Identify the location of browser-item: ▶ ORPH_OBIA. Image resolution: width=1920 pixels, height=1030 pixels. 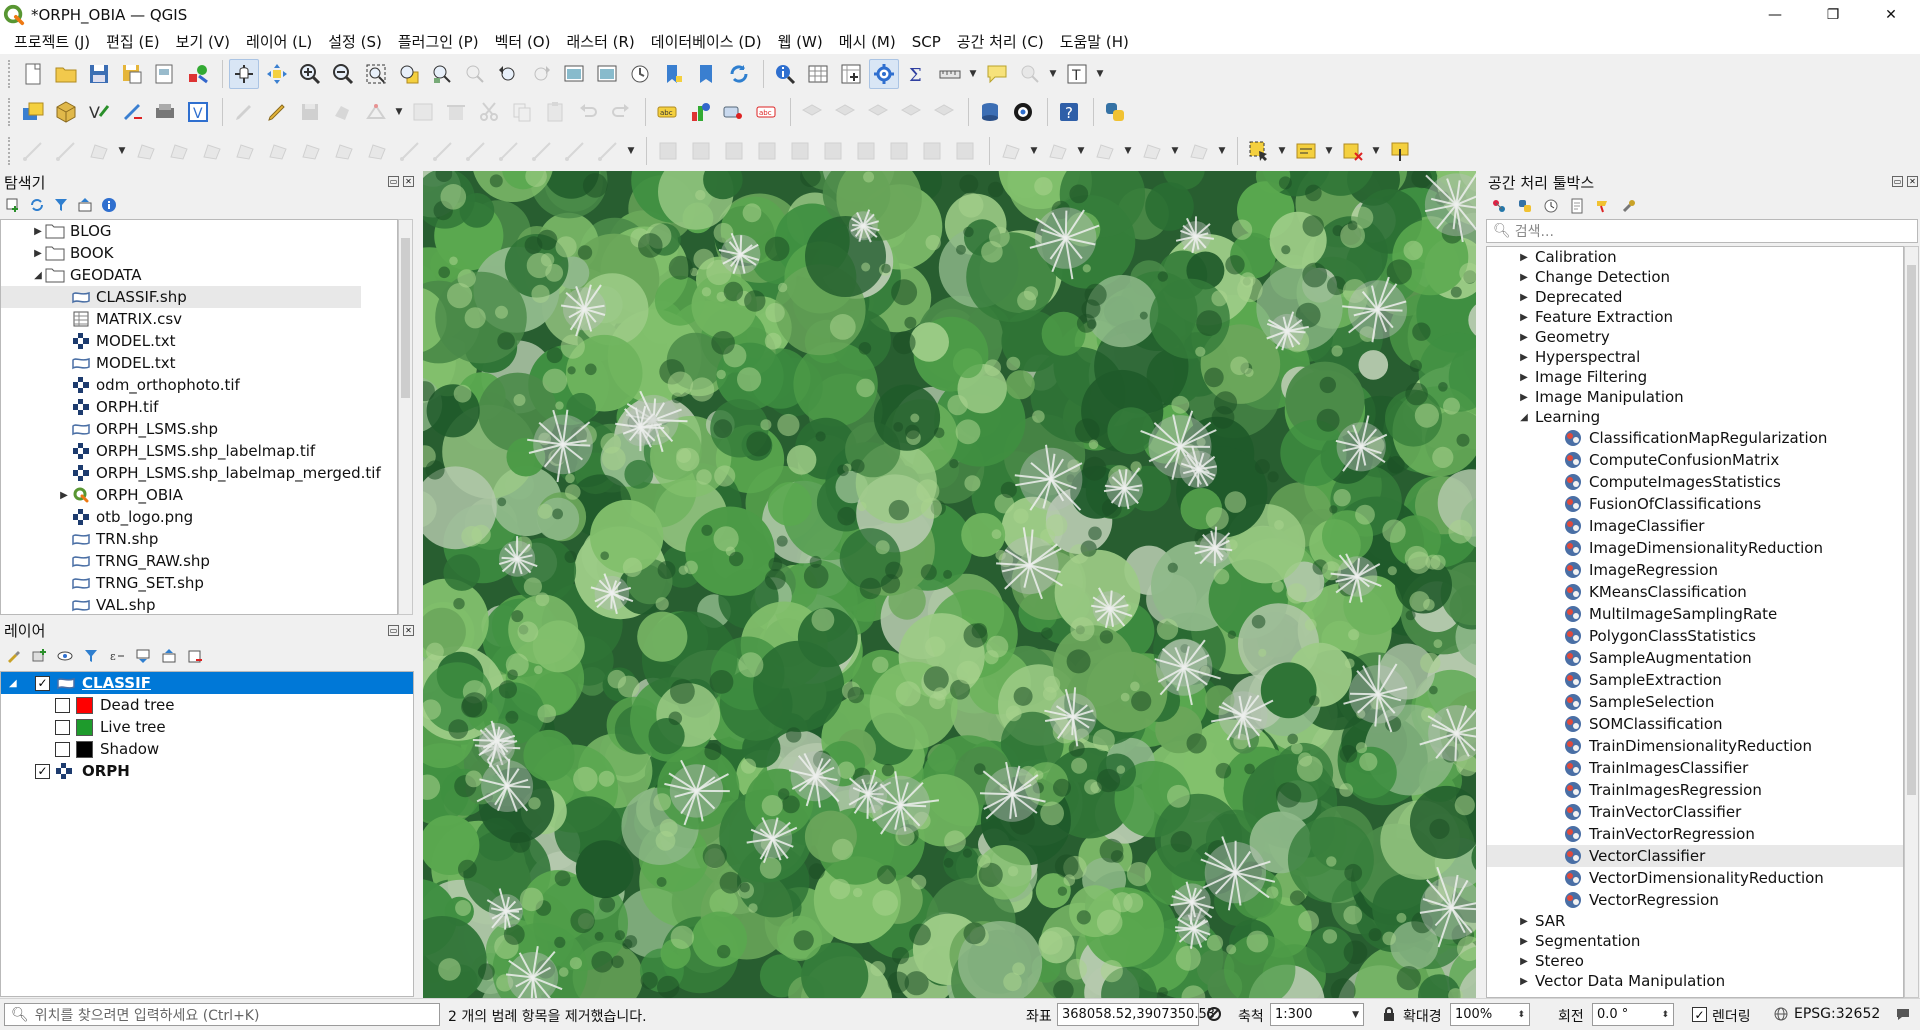
(199, 495).